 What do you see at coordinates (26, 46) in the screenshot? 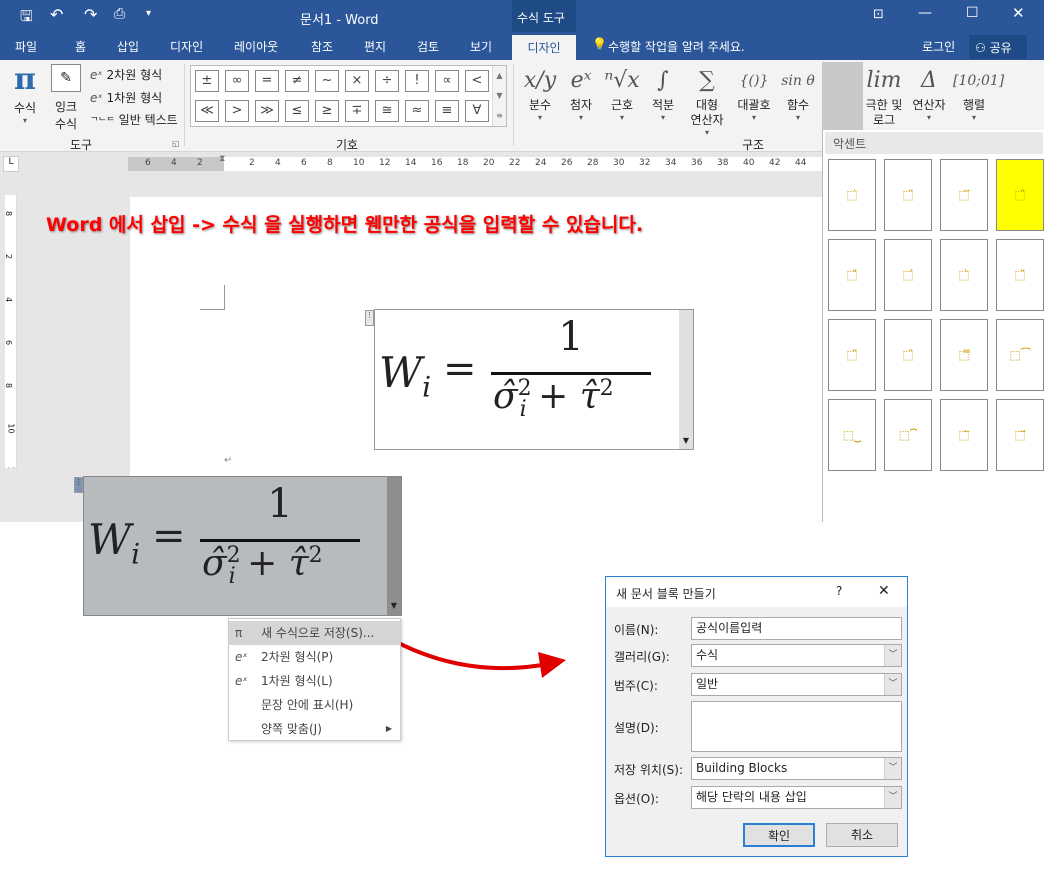
I see `tab-file: 파일` at bounding box center [26, 46].